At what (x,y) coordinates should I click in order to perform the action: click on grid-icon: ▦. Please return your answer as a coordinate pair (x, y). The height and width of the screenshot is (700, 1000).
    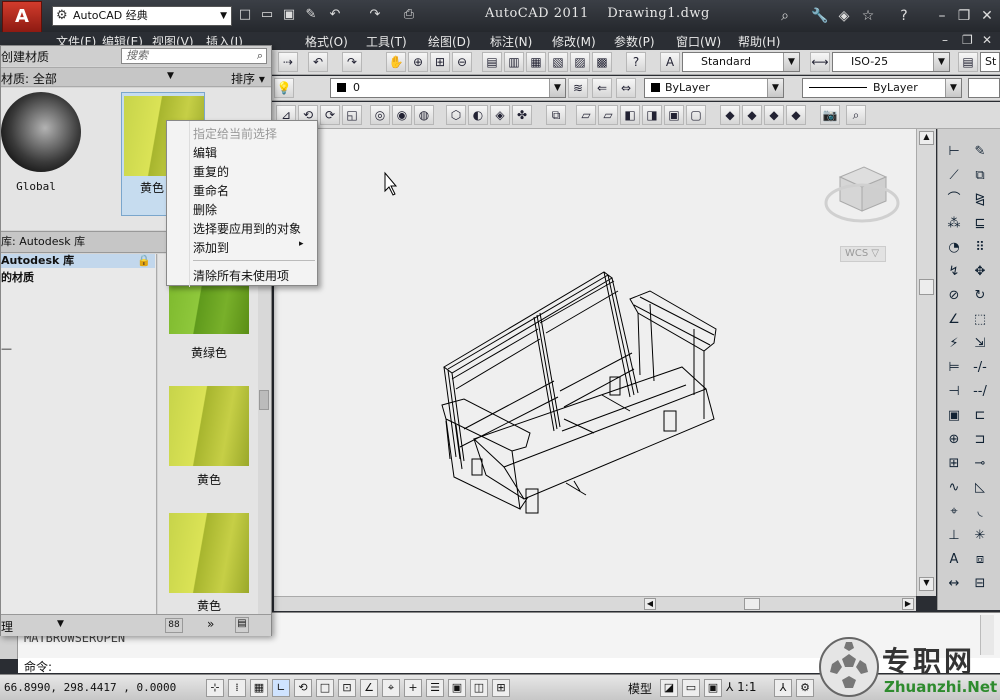
    Looking at the image, I should click on (259, 688).